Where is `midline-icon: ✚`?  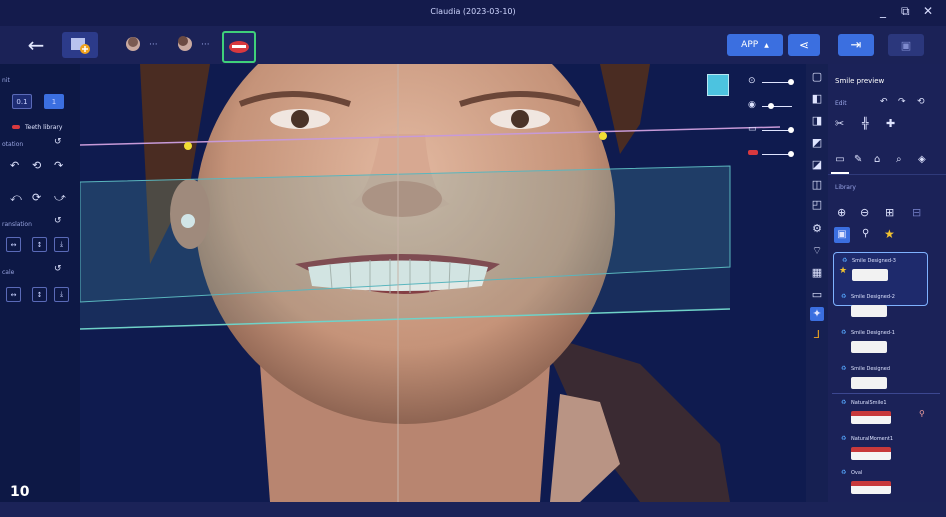 midline-icon: ✚ is located at coordinates (890, 123).